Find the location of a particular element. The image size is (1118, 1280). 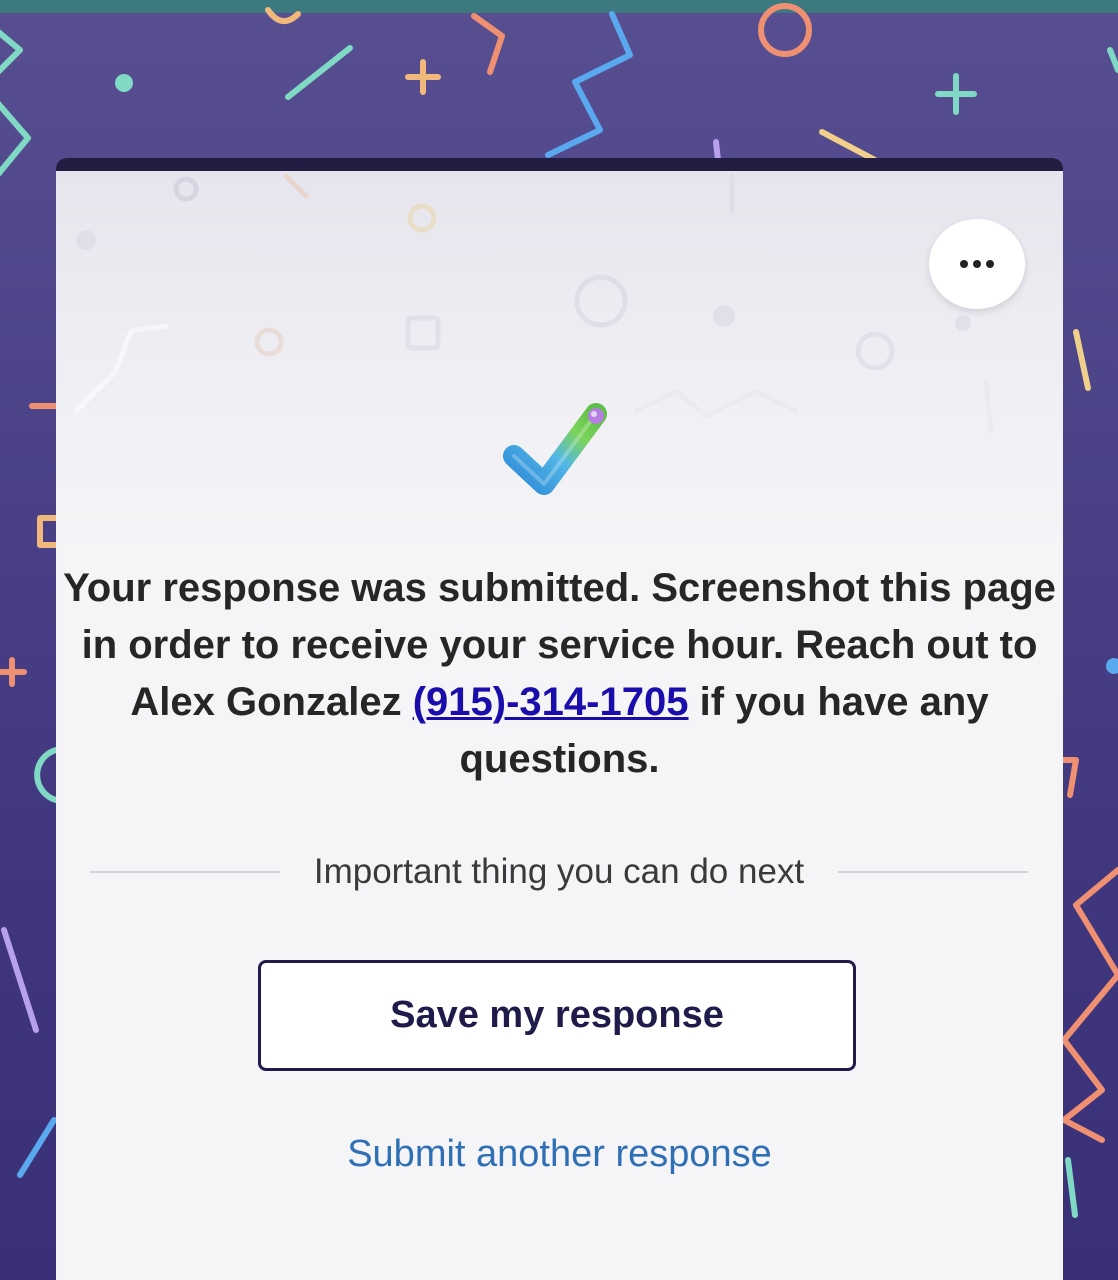

more-options-button is located at coordinates (977, 264).